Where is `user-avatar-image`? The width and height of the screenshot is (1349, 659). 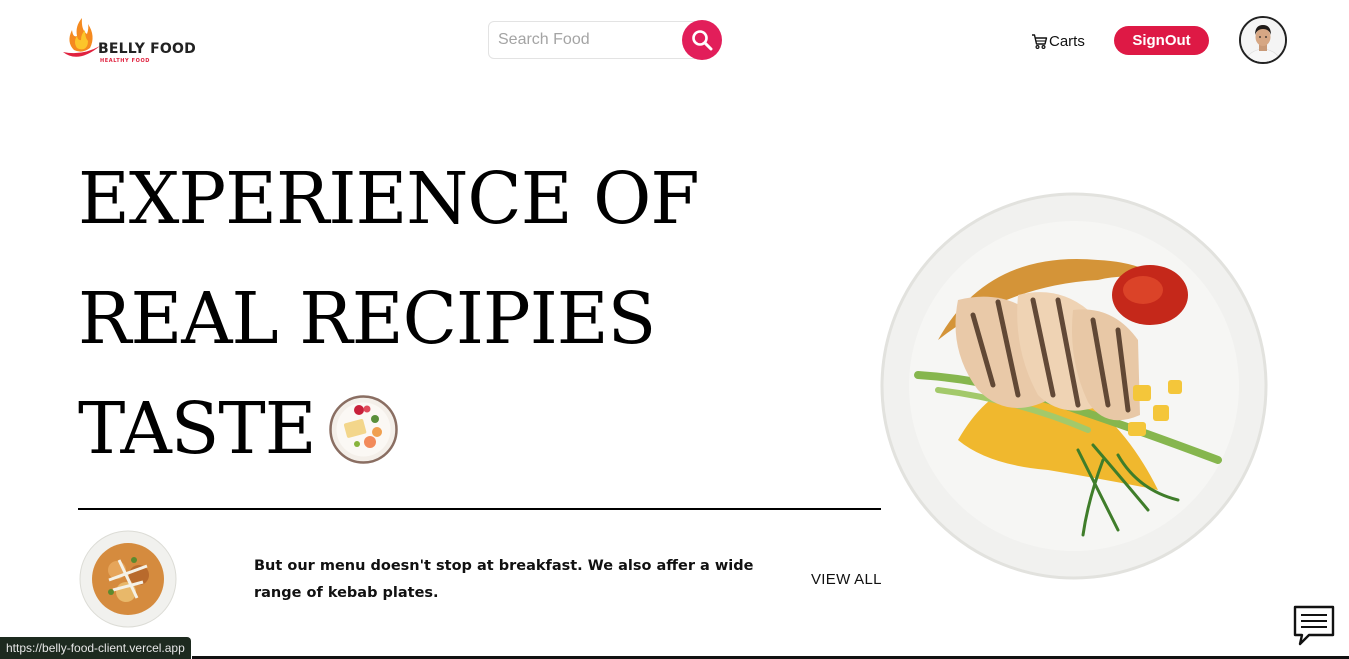
user-avatar-image is located at coordinates (1263, 40).